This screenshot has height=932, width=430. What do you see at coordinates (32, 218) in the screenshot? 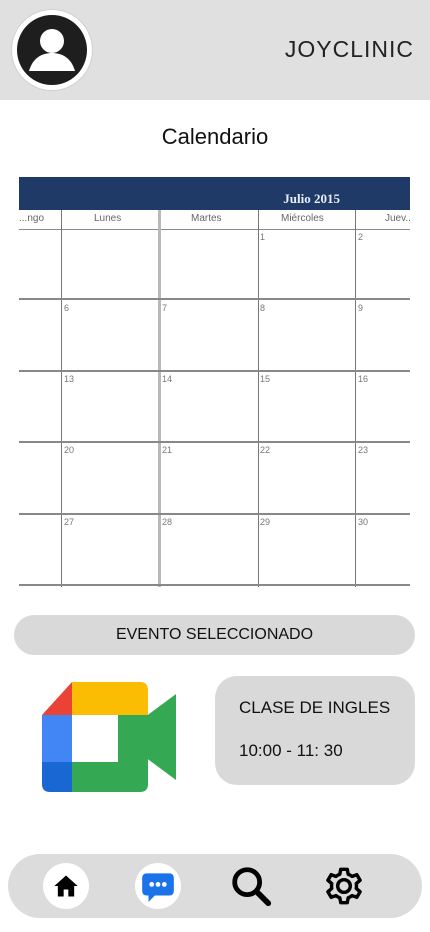
I see `weekday-label: ...ngo` at bounding box center [32, 218].